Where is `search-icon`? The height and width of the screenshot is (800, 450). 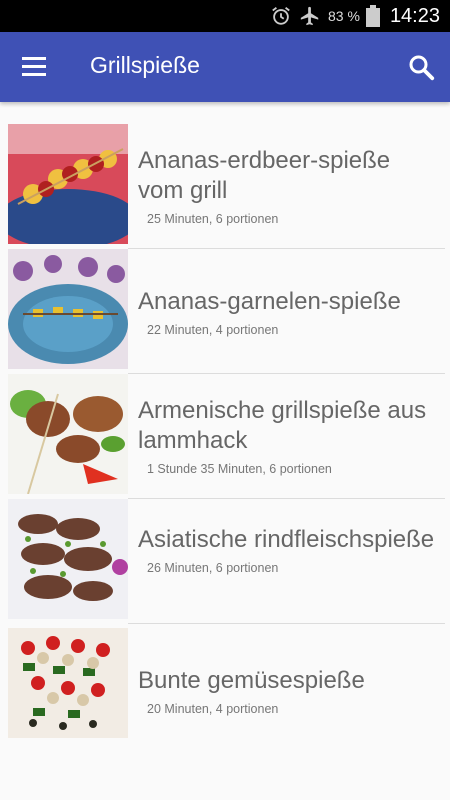
search-icon is located at coordinates (421, 67).